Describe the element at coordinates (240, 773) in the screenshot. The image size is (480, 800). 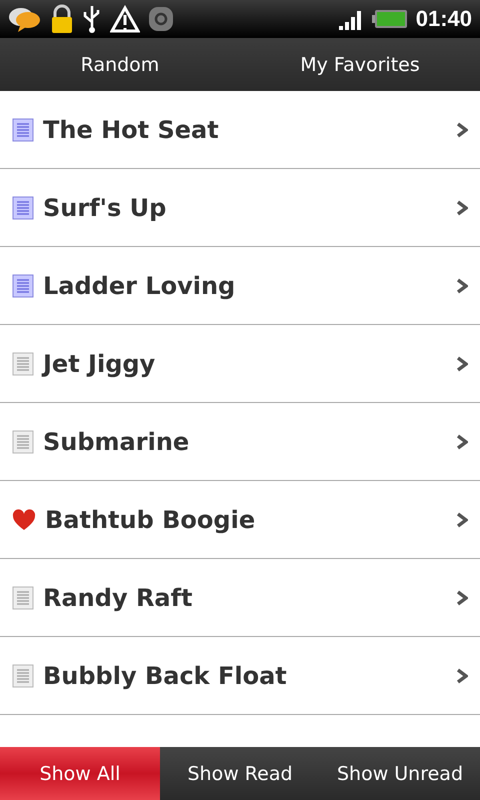
I see `filter-tab: Show Read` at that location.